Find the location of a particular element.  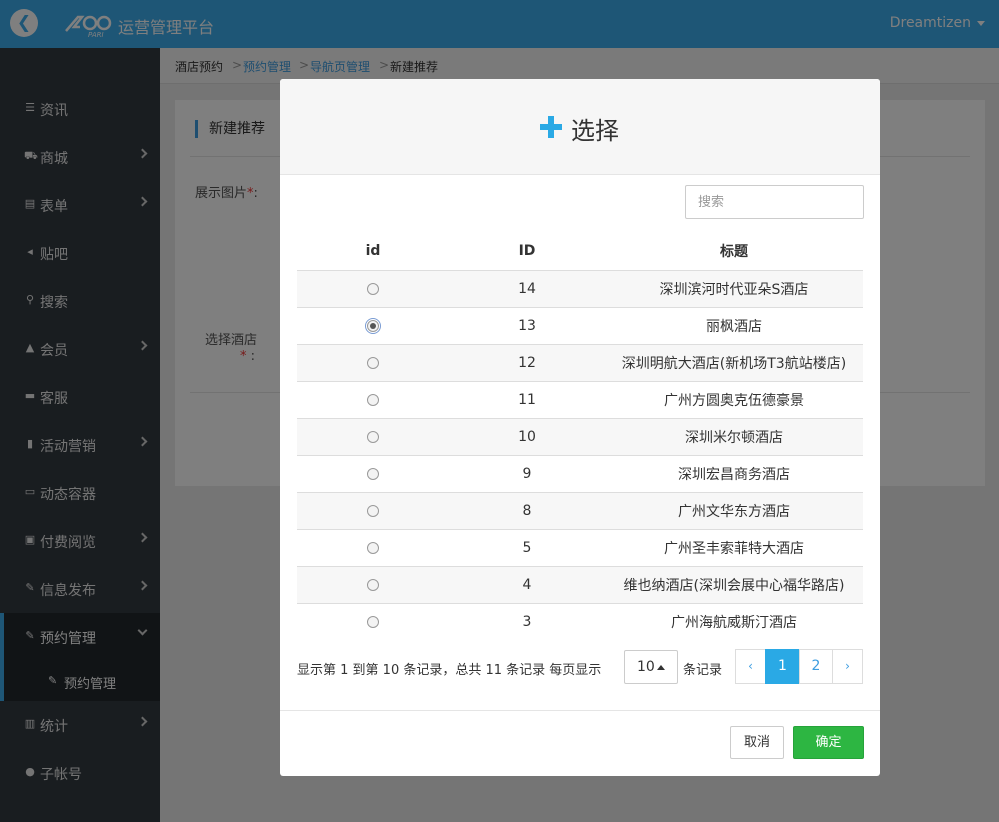

caret-up-icon is located at coordinates (661, 667).